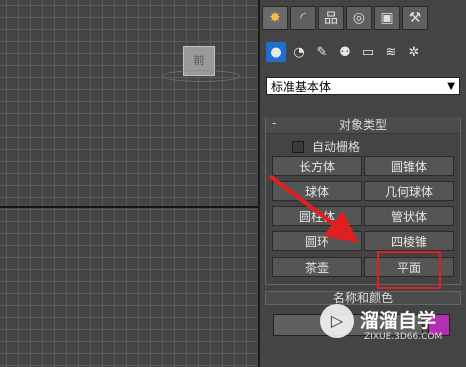 This screenshot has width=466, height=367. What do you see at coordinates (409, 216) in the screenshot?
I see `tube-button: 管状体` at bounding box center [409, 216].